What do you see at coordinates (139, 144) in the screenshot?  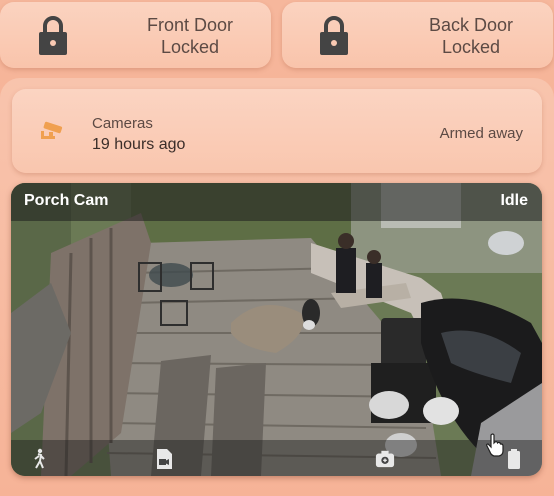 I see `alarm-last-changed: 19 hours ago` at bounding box center [139, 144].